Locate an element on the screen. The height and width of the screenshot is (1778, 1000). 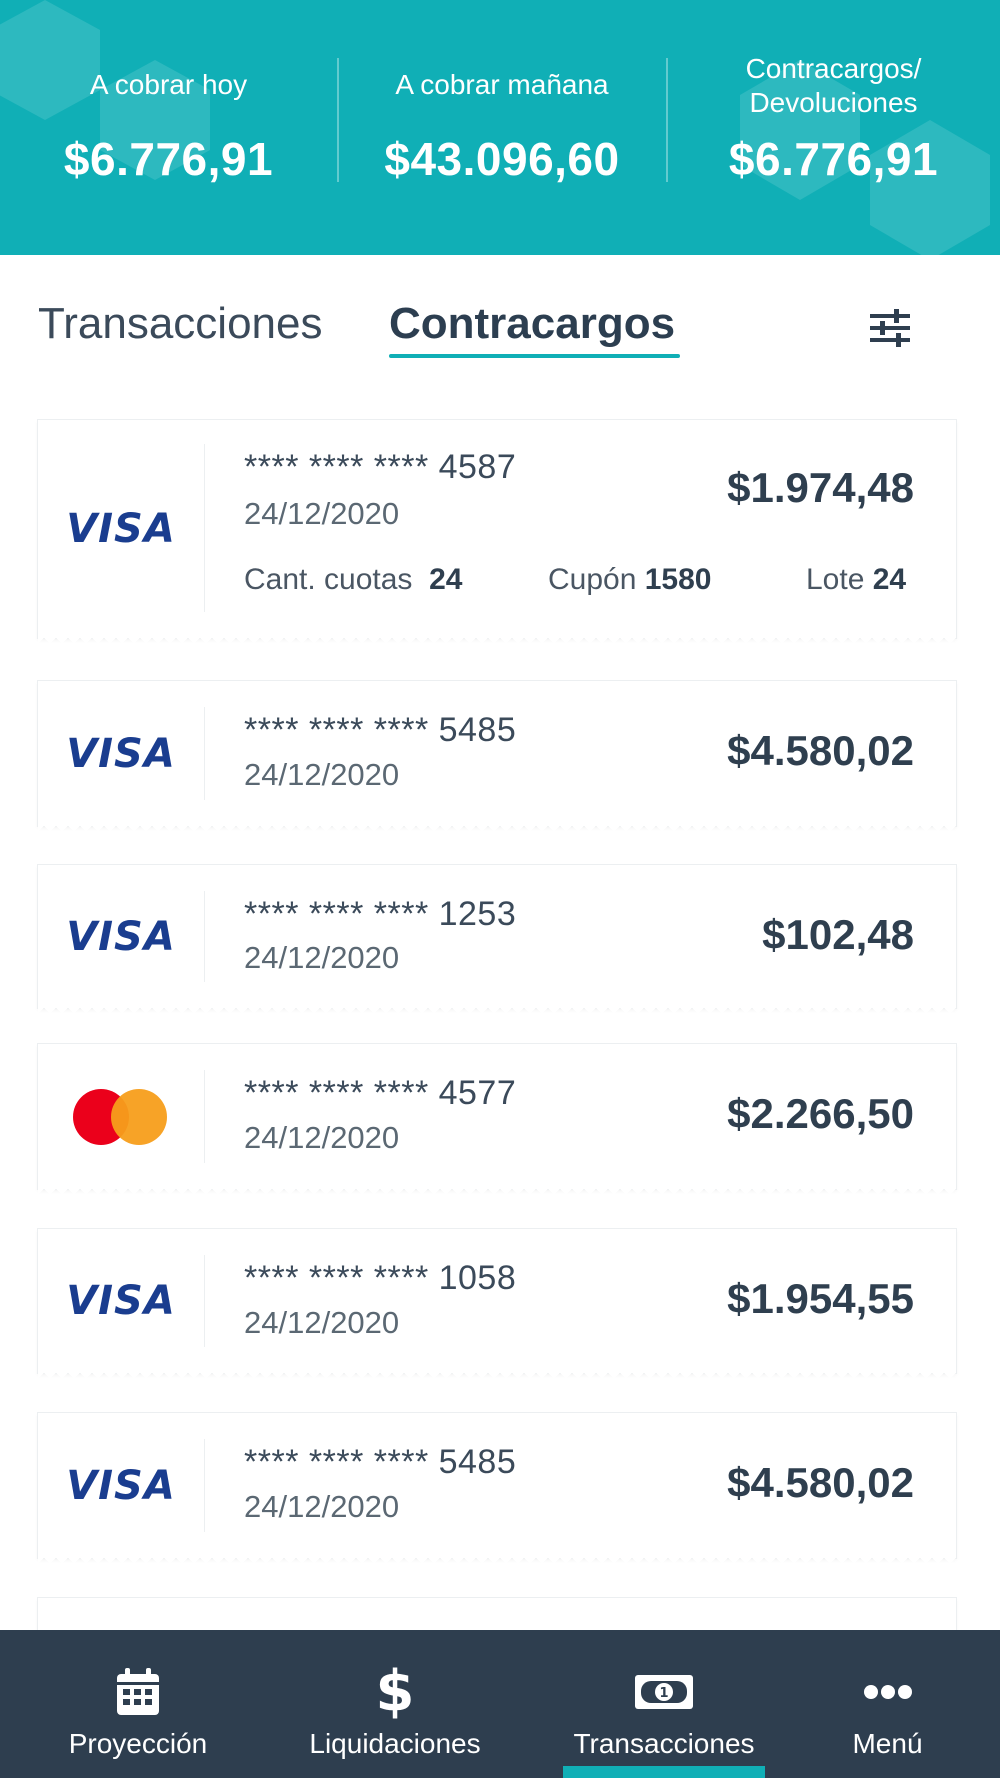
batch-value: 24 is located at coordinates (889, 579).